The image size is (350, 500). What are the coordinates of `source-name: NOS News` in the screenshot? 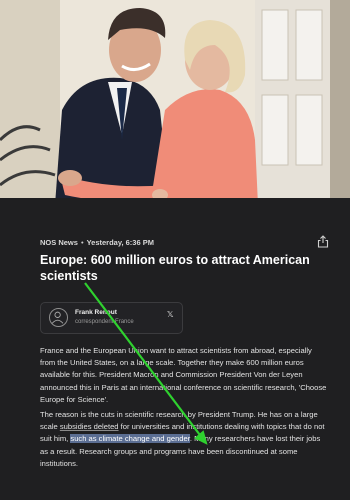 It's located at (59, 242).